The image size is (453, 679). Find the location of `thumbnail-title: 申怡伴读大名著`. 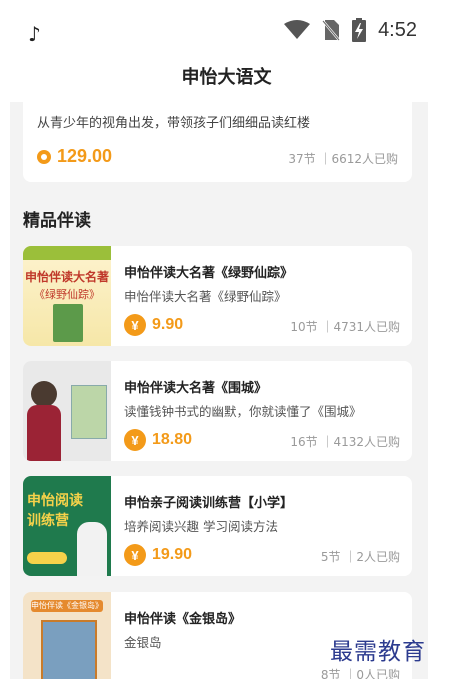

thumbnail-title: 申怡伴读大名著 is located at coordinates (67, 277).